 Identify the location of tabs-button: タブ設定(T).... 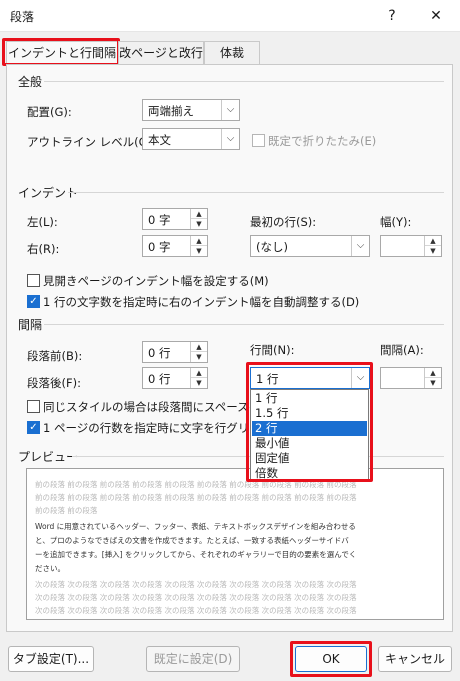
(51, 659).